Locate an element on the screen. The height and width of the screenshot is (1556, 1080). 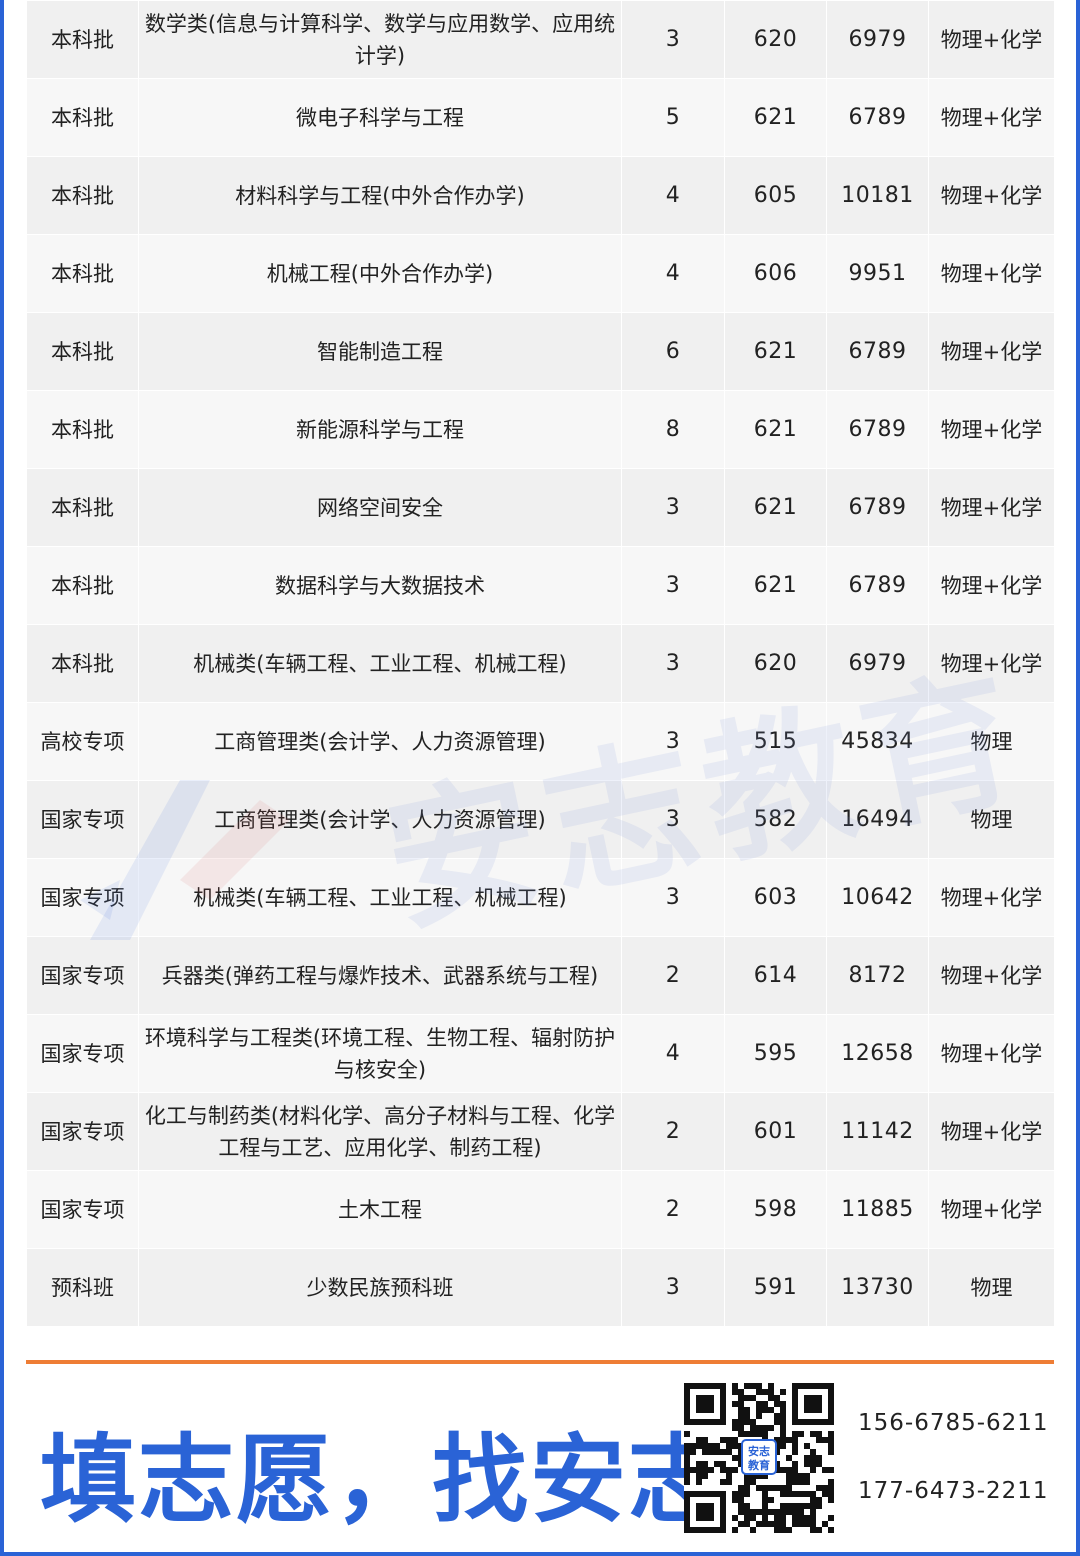
major-cell: 土木工程 is located at coordinates (380, 1209).